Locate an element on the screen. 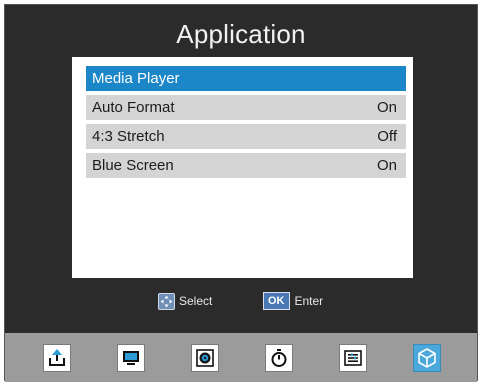 Image resolution: width=482 pixels, height=385 pixels. dock-item-input is located at coordinates (57, 358).